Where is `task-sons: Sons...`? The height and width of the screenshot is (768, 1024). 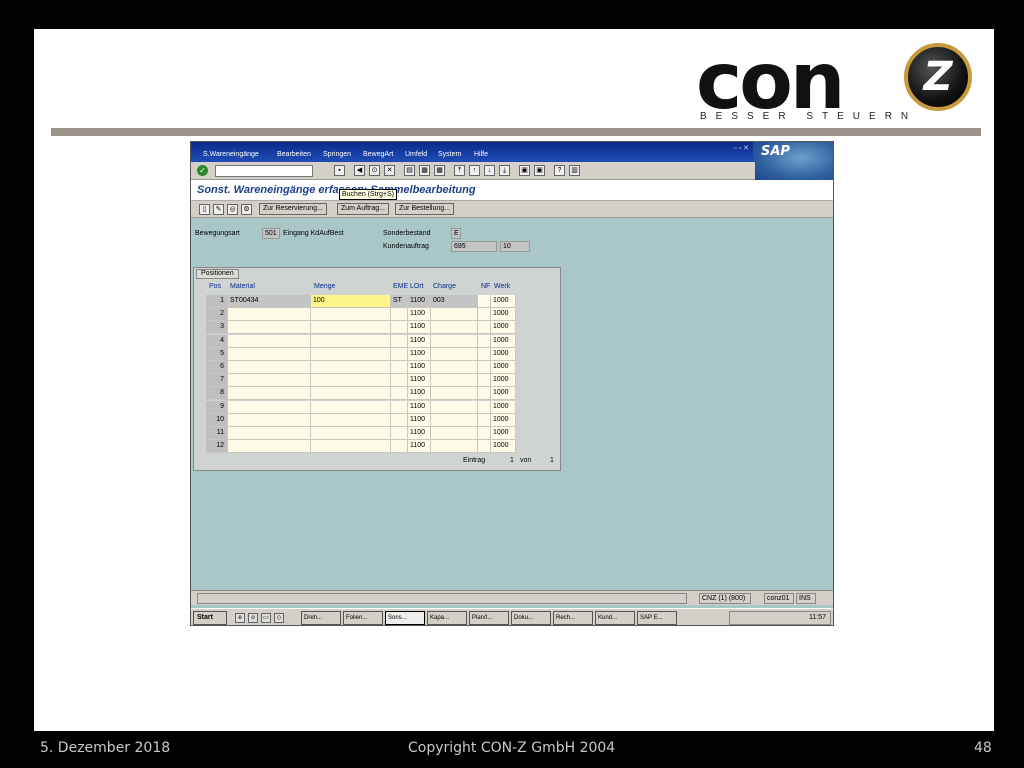 task-sons: Sons... is located at coordinates (405, 618).